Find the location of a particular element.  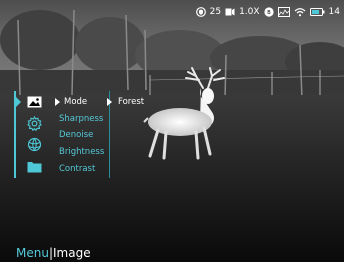

image-icon is located at coordinates (34, 102).